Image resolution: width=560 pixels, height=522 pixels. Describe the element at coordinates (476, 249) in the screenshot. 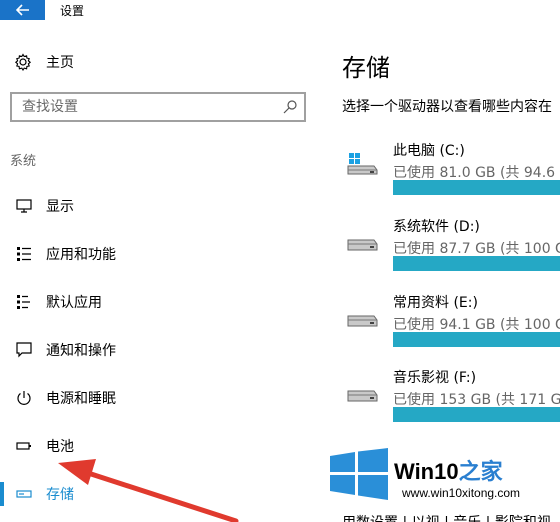

I see `drive-usage: 已使用 87.7 GB (共 100 G` at that location.